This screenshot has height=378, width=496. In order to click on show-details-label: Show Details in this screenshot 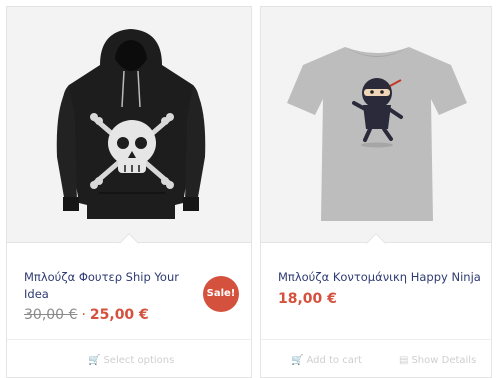, I will do `click(444, 360)`.